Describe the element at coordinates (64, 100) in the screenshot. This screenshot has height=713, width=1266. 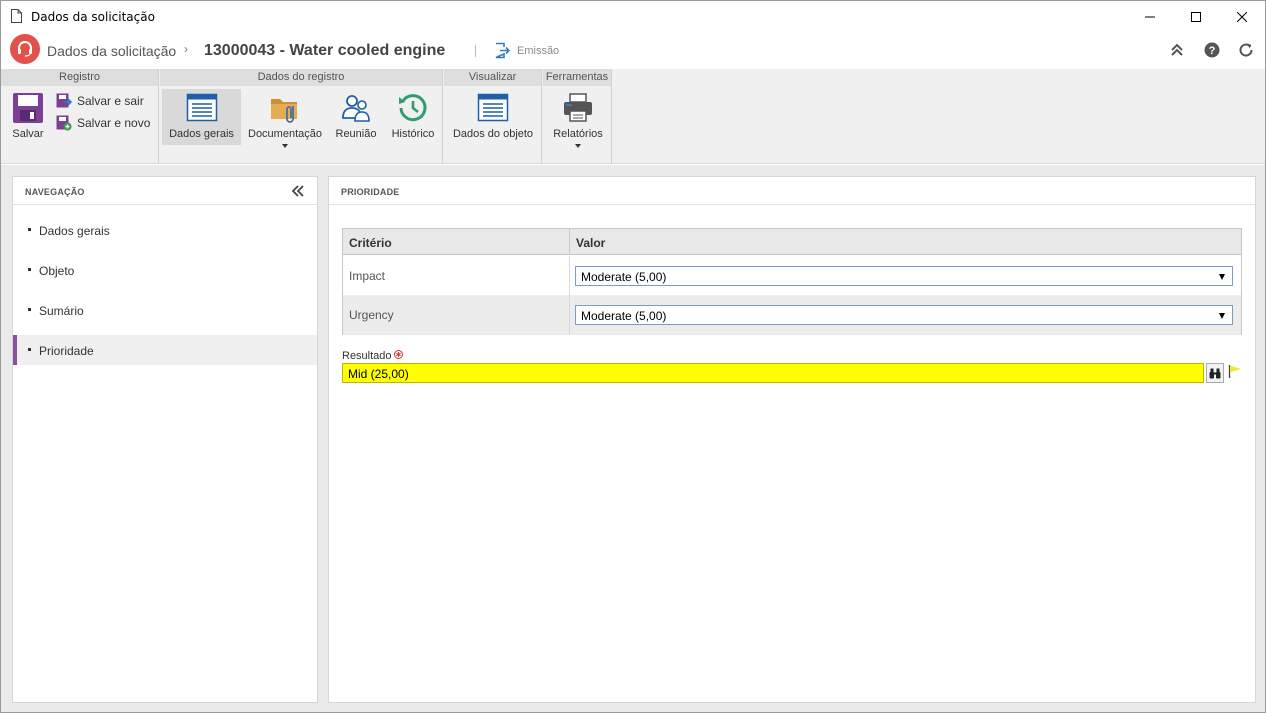
I see `save-exit-icon` at that location.